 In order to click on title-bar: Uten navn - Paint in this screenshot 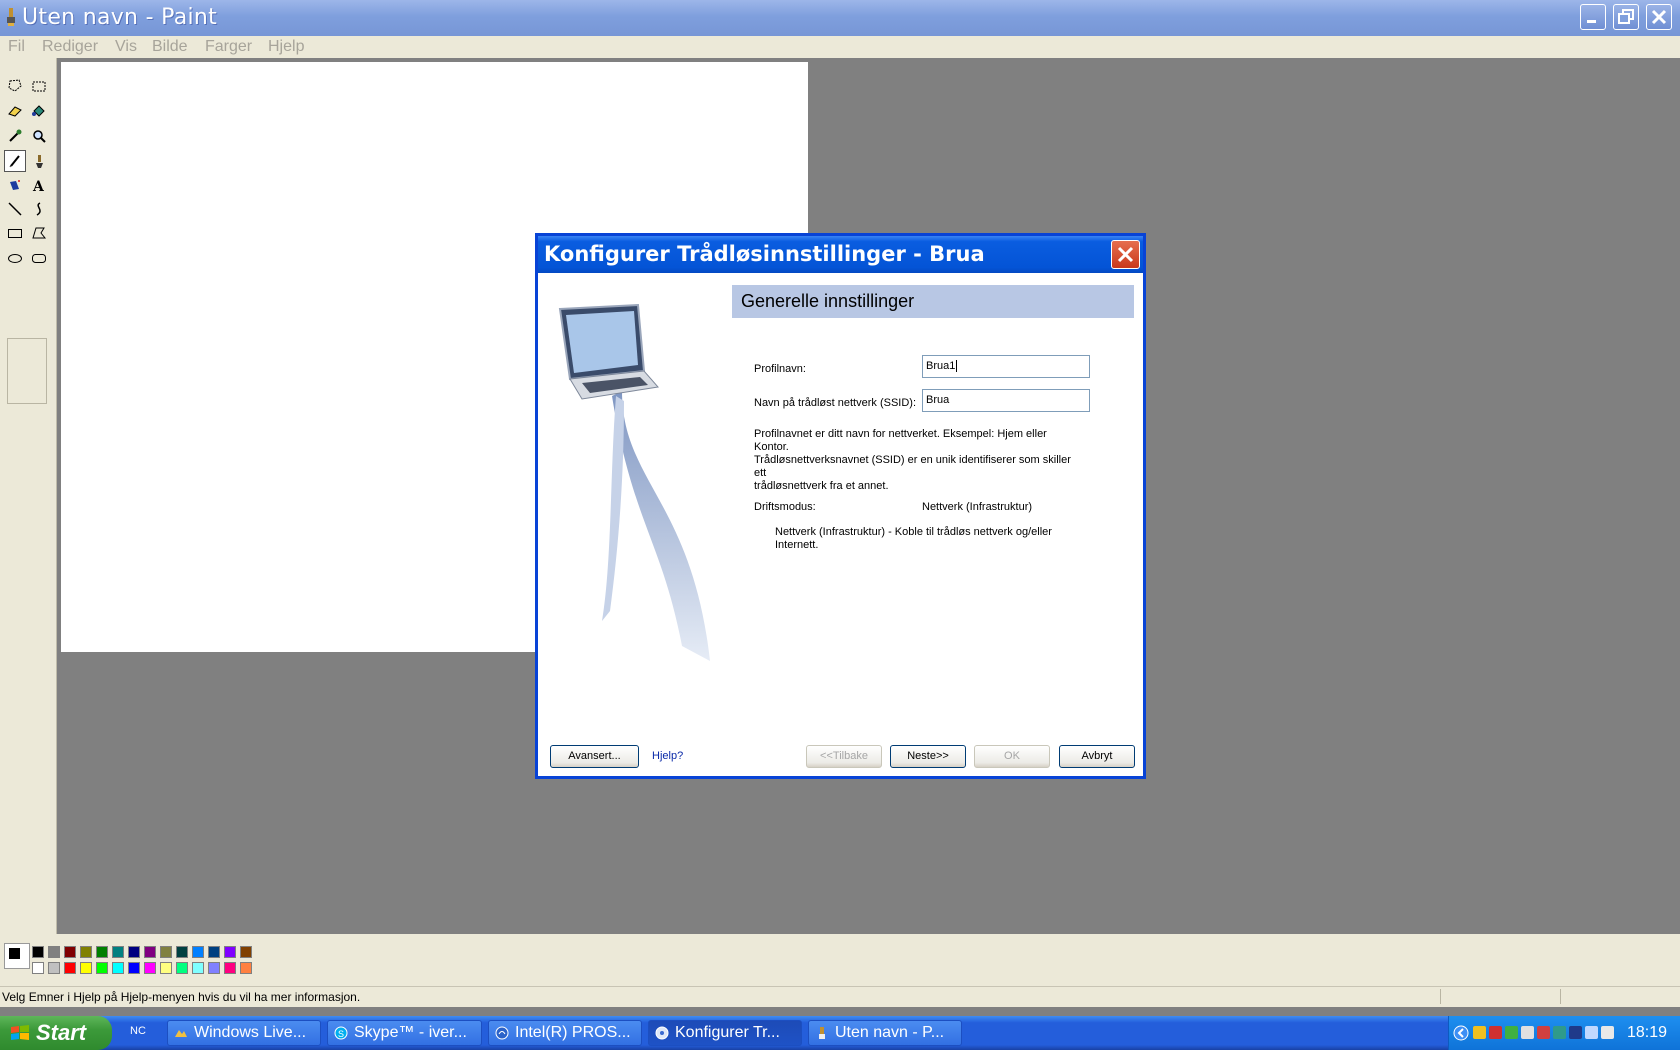, I will do `click(840, 18)`.